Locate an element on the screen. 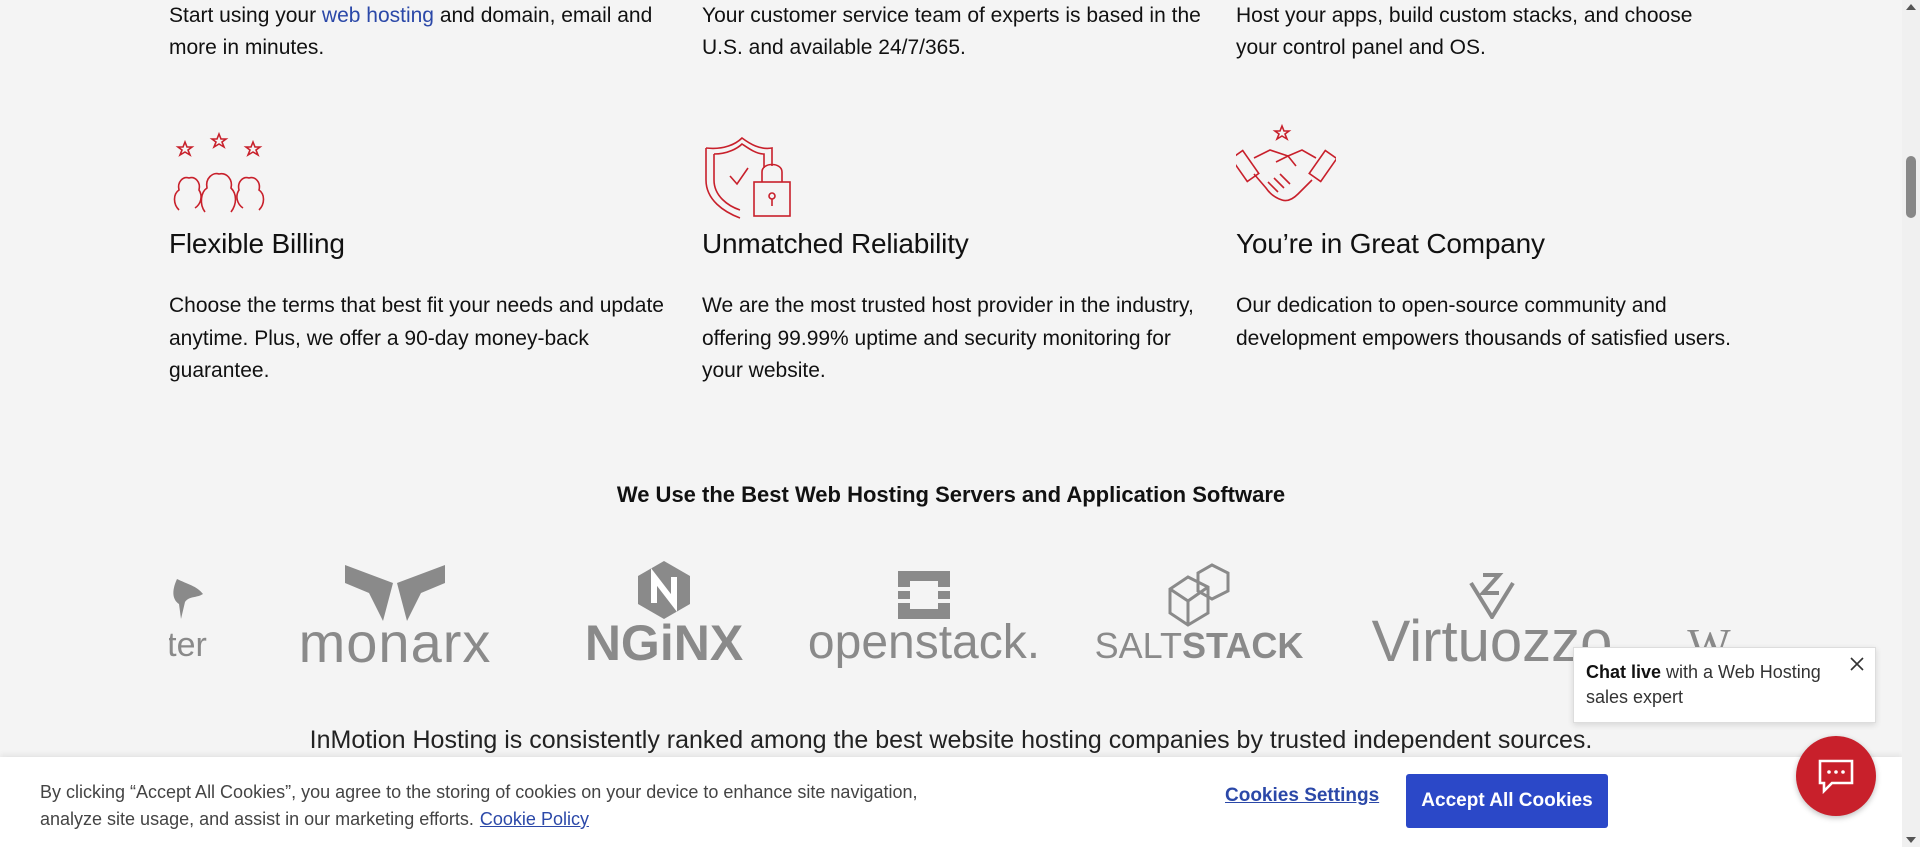 The image size is (1920, 847). cookies-settings-button: Cookies Settings is located at coordinates (1302, 796).